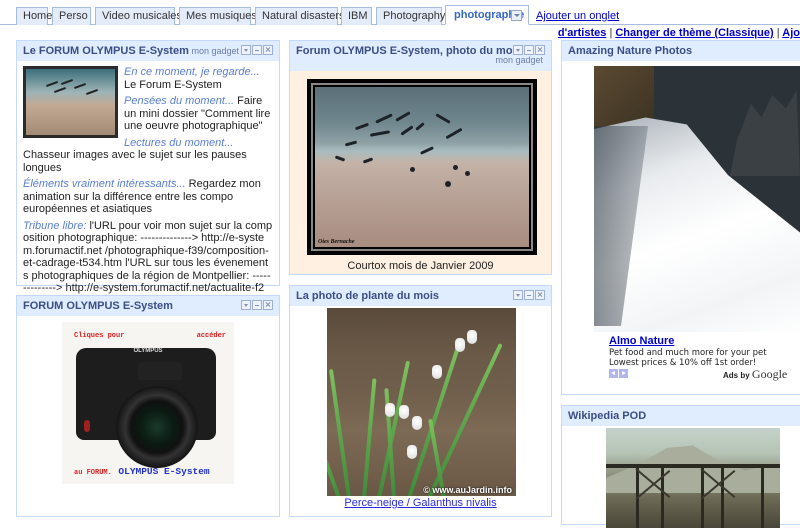 The width and height of the screenshot is (800, 528). I want to click on plant-image: © www.auJardin.info, so click(421, 402).